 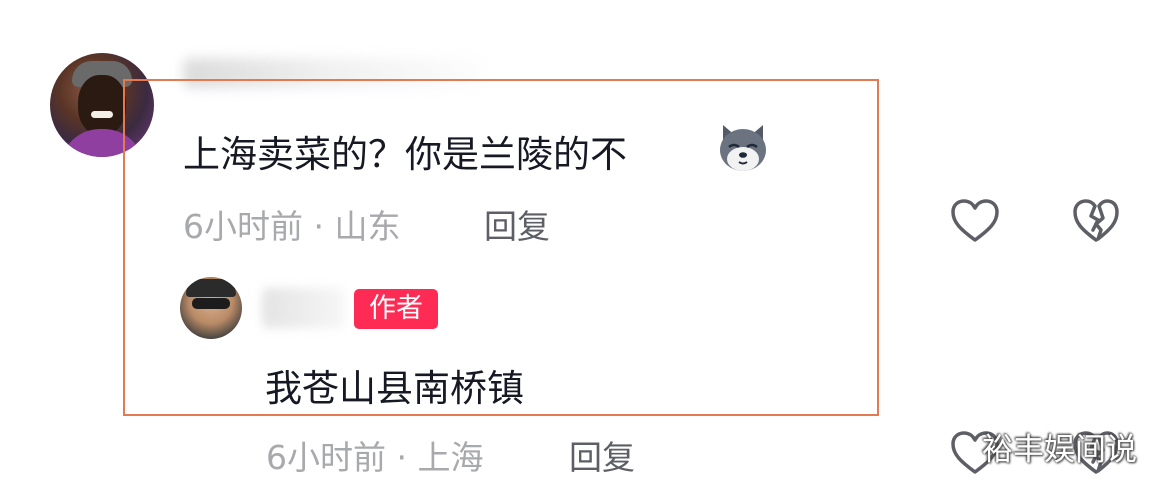 I want to click on avatar-face, so click(x=102, y=105).